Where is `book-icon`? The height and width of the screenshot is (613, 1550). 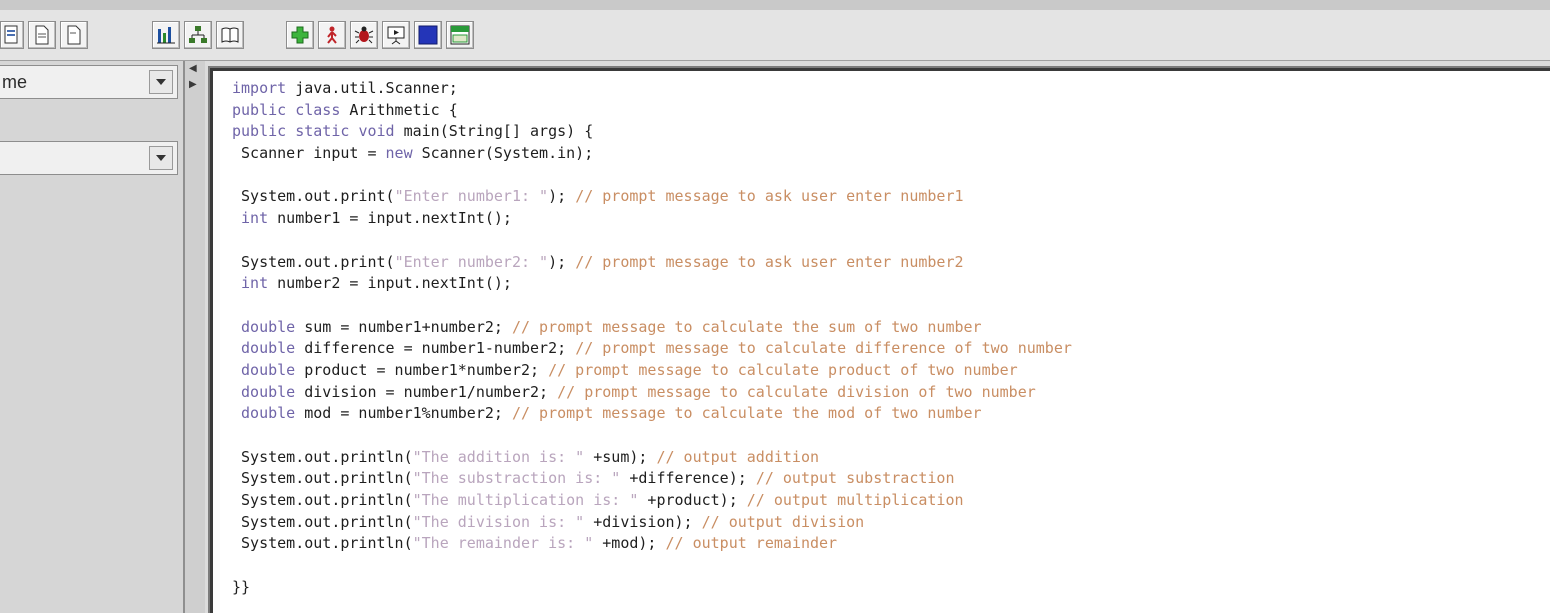
book-icon is located at coordinates (230, 35).